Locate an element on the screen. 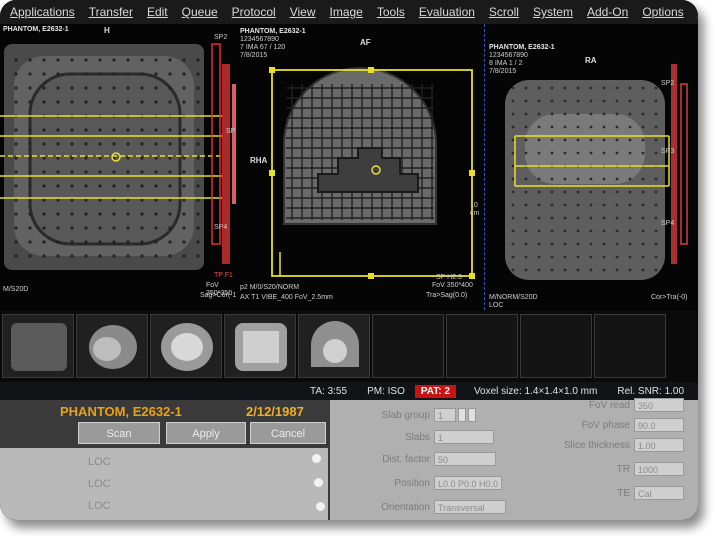  patient-name: PHANTOM, E2632-1 is located at coordinates (121, 411).